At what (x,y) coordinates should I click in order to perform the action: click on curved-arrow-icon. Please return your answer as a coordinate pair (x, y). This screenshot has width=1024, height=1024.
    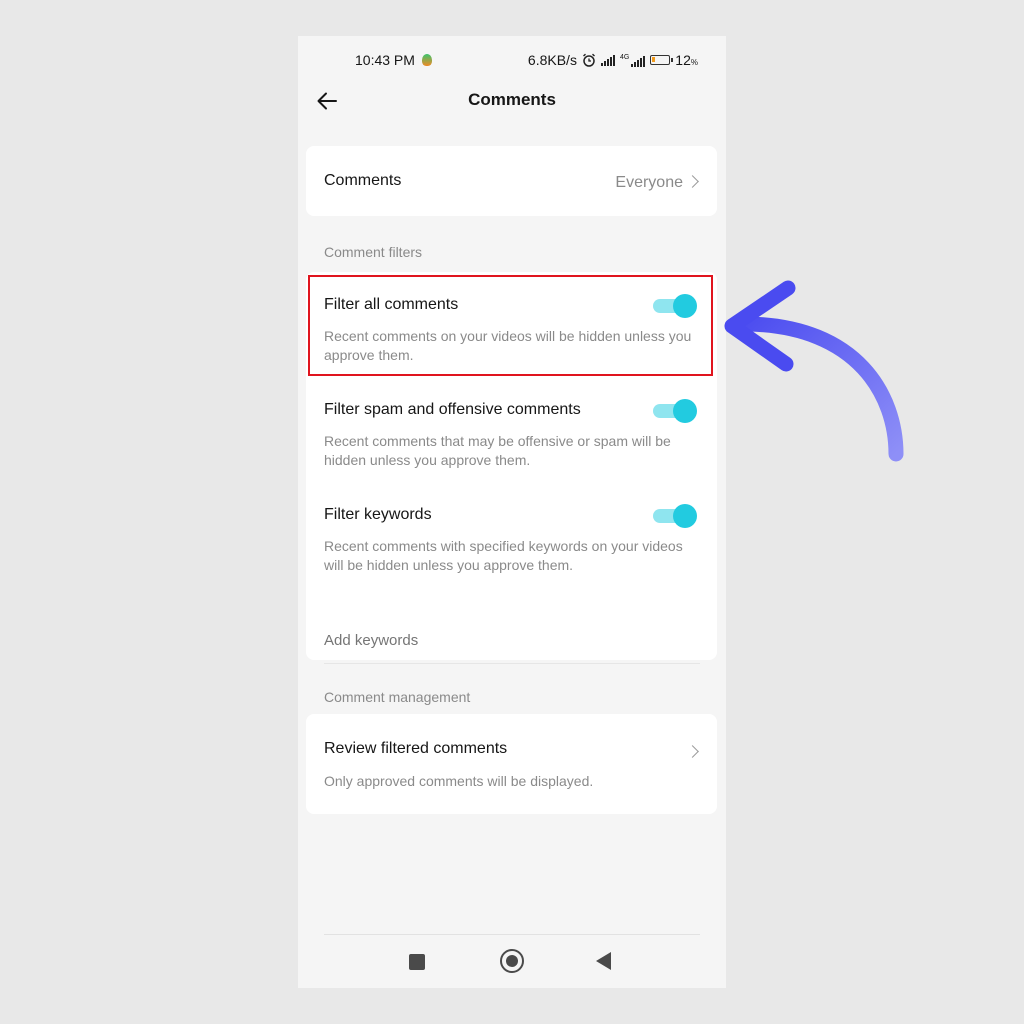
    Looking at the image, I should click on (814, 371).